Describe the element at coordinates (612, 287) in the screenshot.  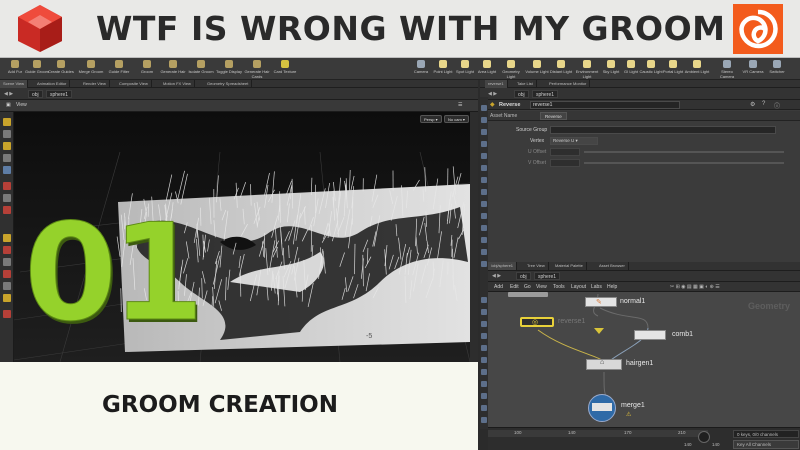
I see `menu-help: Help` at that location.